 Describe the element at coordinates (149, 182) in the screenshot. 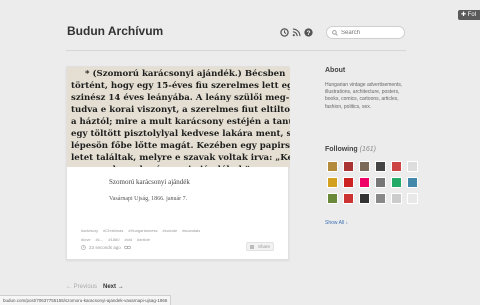

I see `post-title: Szomorú karácsonyi ajándék` at that location.